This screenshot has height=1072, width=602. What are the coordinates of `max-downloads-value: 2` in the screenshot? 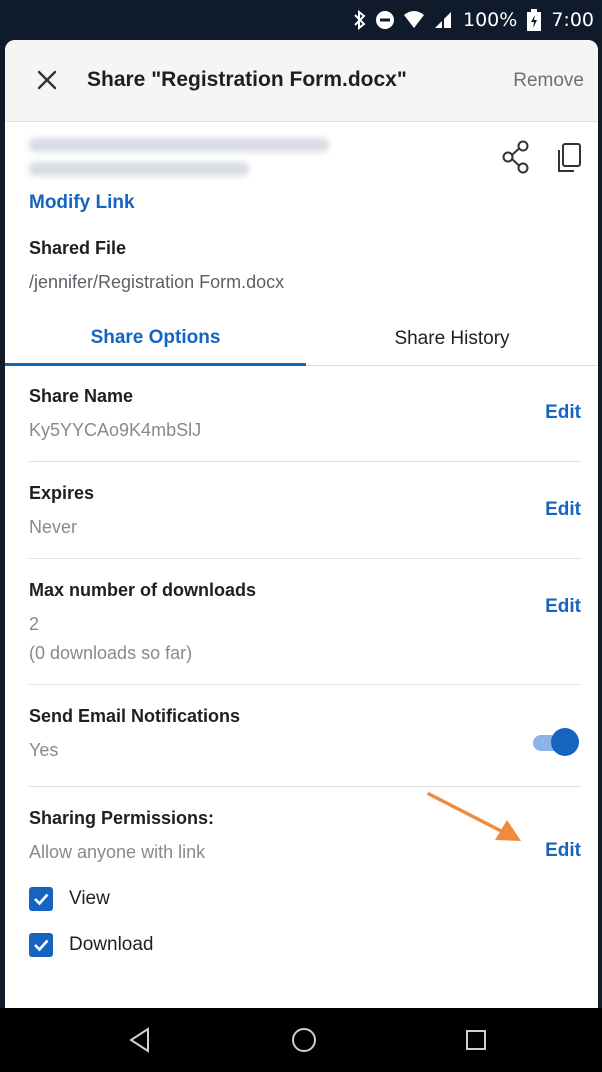 It's located at (34, 624).